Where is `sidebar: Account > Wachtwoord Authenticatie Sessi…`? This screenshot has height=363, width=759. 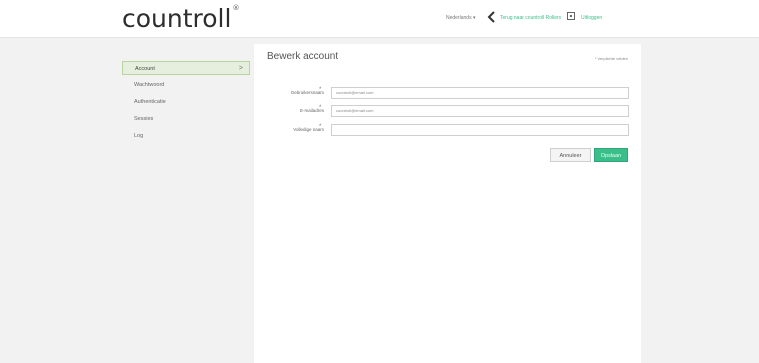 sidebar: Account > Wachtwoord Authenticatie Sessi… is located at coordinates (186, 103).